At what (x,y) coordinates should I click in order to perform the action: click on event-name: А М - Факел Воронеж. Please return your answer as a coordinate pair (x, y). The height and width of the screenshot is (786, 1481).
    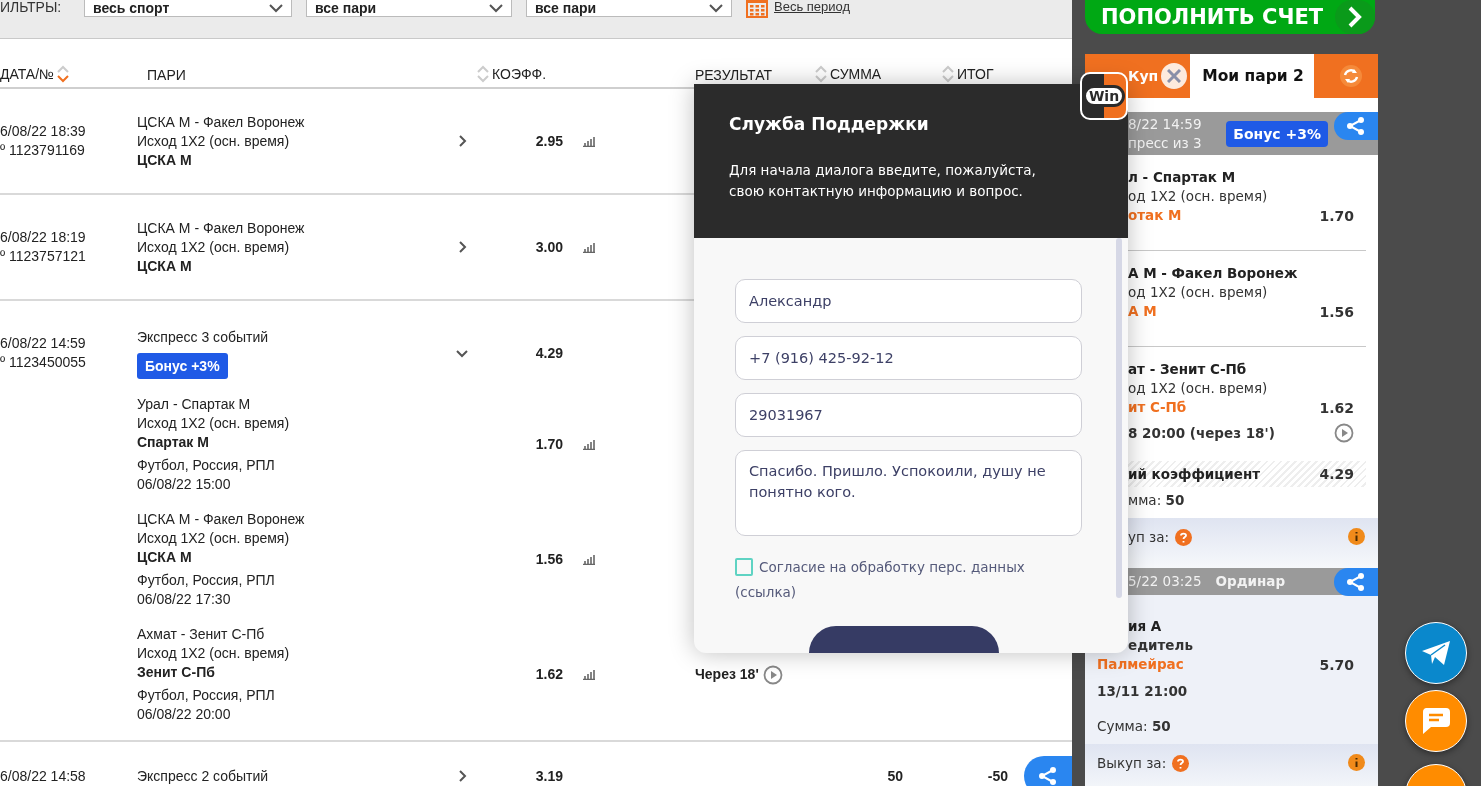
    Looking at the image, I should click on (1213, 273).